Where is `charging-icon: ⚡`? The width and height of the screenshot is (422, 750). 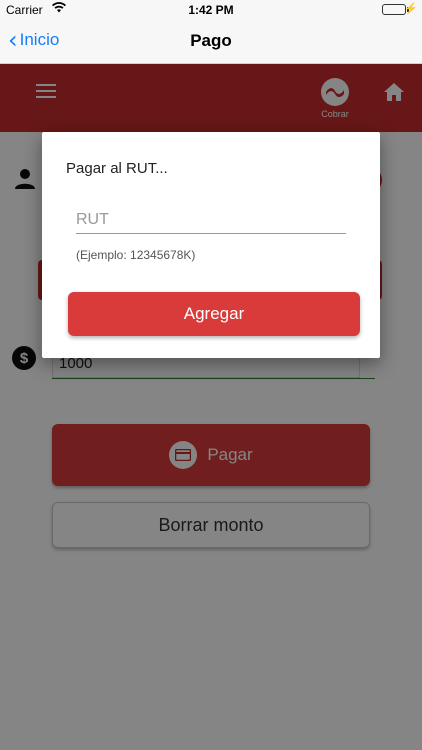
charging-icon: ⚡ is located at coordinates (411, 9).